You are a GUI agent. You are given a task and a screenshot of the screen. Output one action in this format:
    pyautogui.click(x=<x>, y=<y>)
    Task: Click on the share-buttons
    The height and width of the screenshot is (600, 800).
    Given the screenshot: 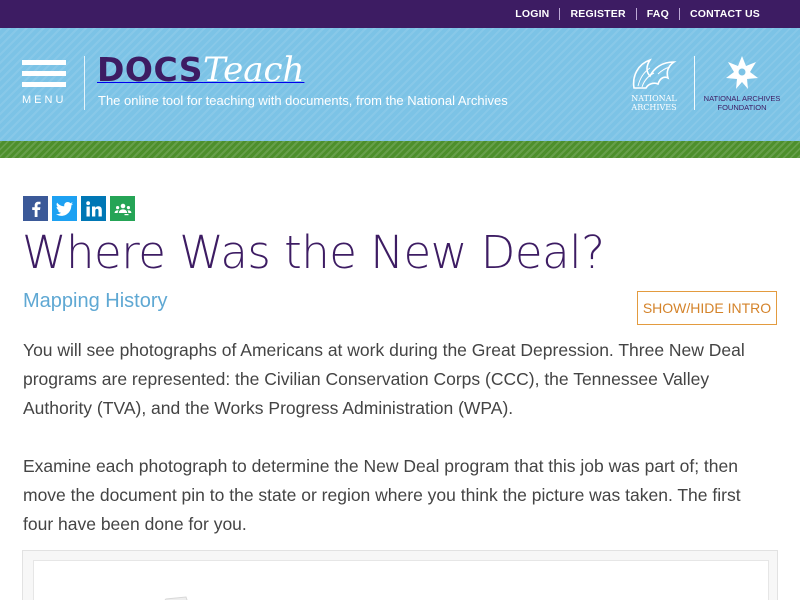 What is the action you would take?
    pyautogui.click(x=79, y=208)
    